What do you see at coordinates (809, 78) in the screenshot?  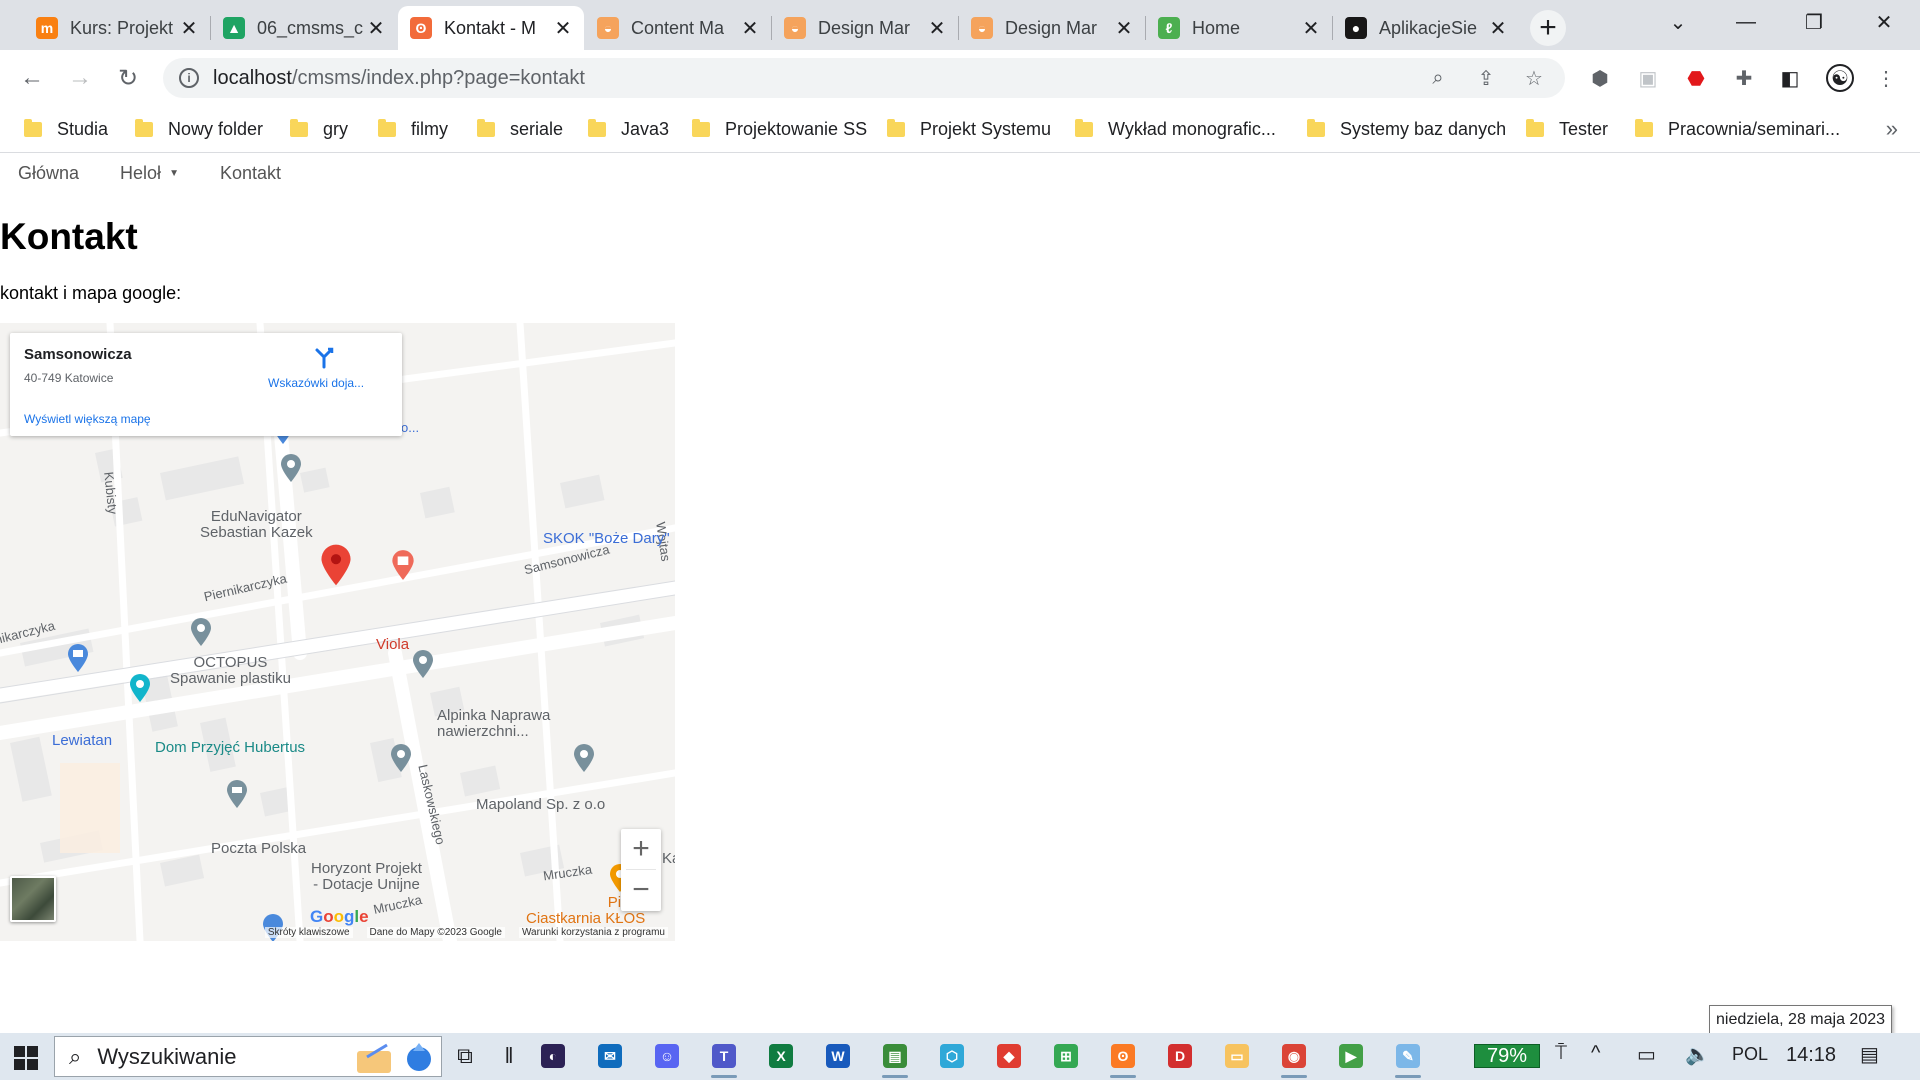 I see `url-text: localhost/cmsms/index.php?page=kontakt` at bounding box center [809, 78].